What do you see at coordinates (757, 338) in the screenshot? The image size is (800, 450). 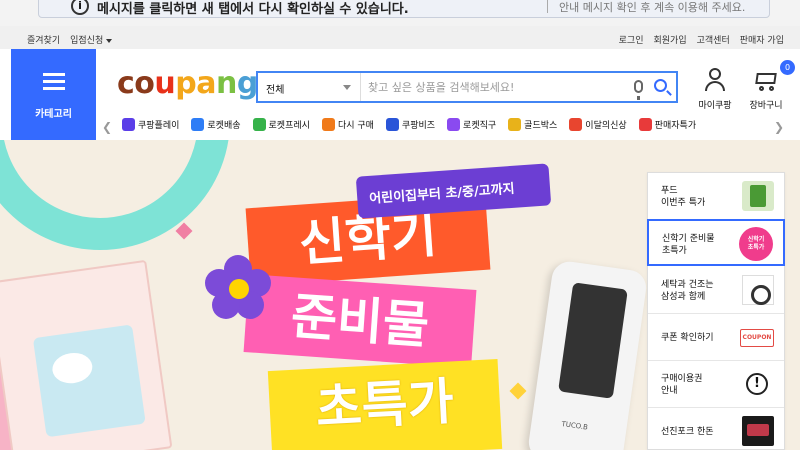 I see `coupon-icon: COUPON` at bounding box center [757, 338].